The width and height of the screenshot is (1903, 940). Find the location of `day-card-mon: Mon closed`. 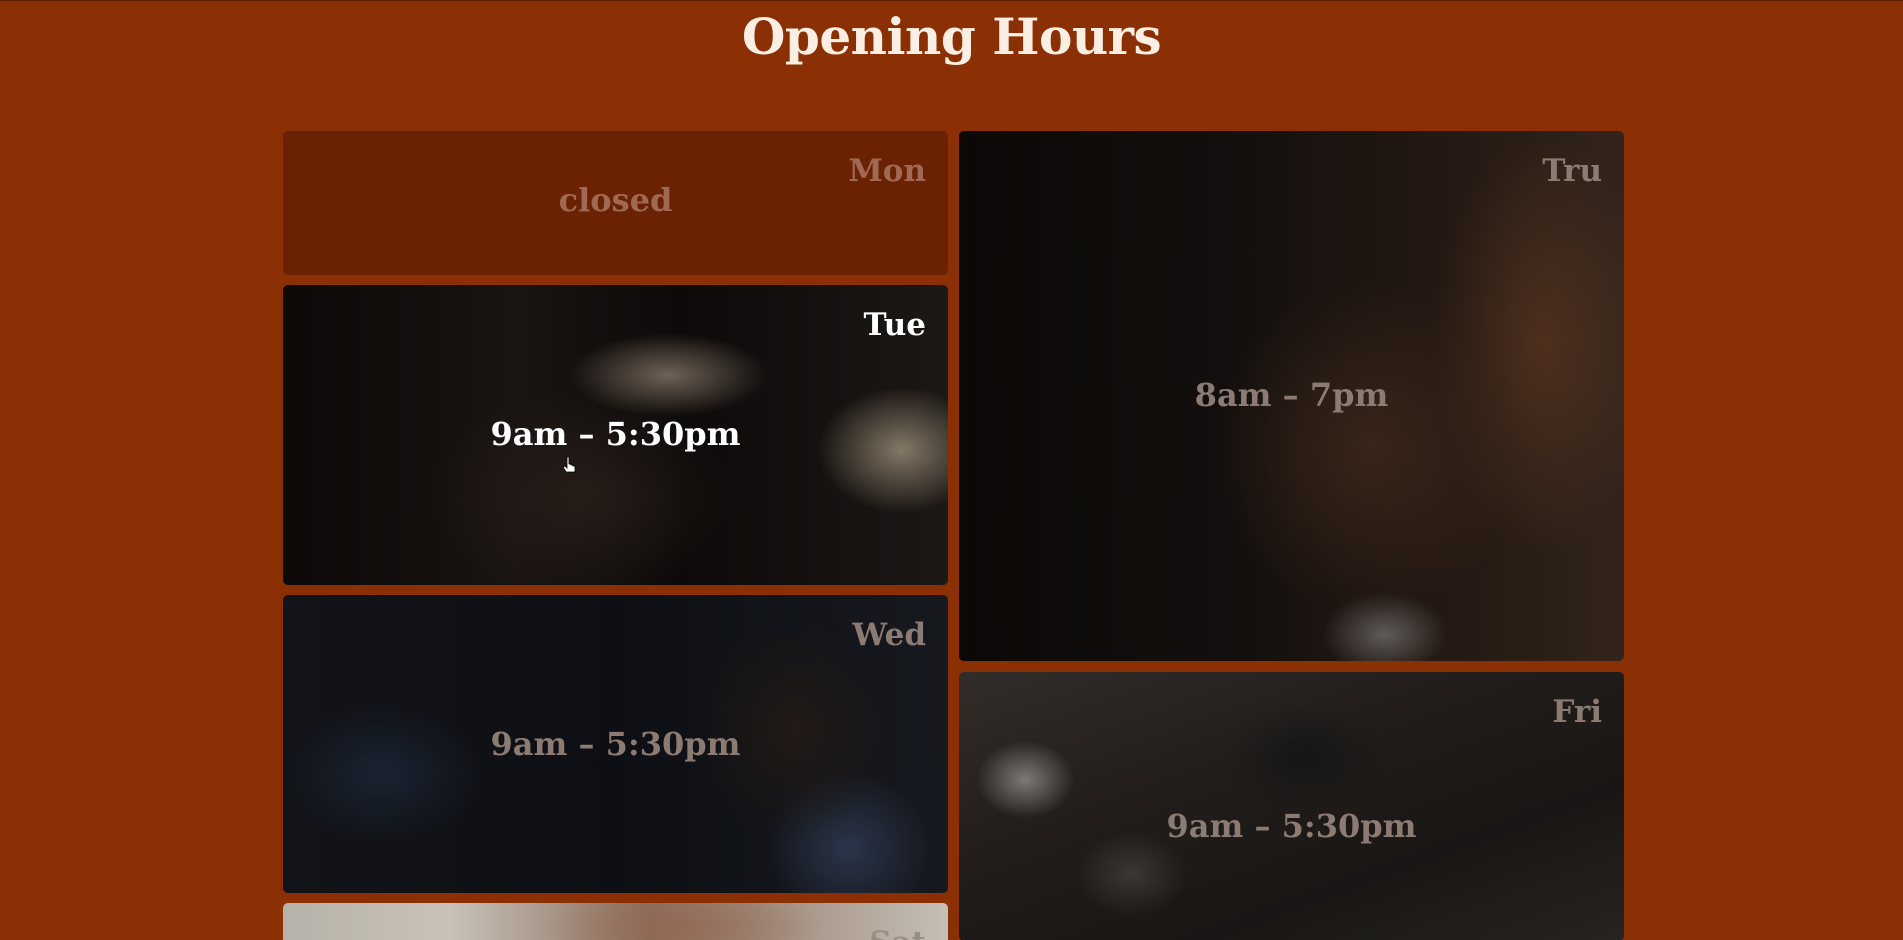

day-card-mon: Mon closed is located at coordinates (615, 203).